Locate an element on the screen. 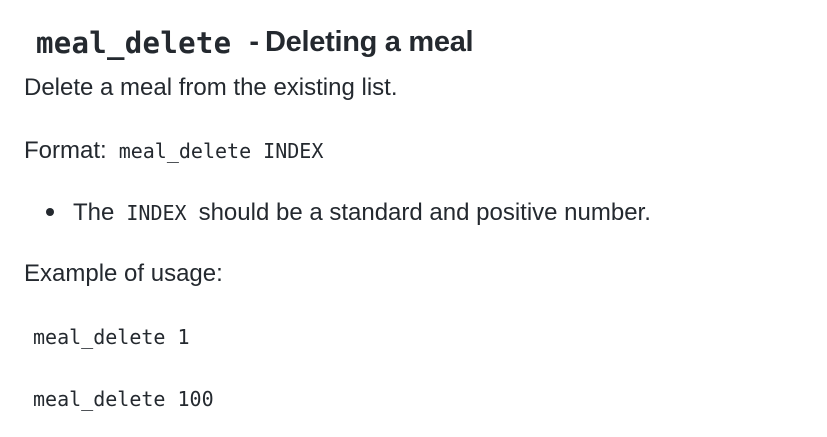 Image resolution: width=827 pixels, height=437 pixels. bullet-code: INDEX is located at coordinates (156, 213).